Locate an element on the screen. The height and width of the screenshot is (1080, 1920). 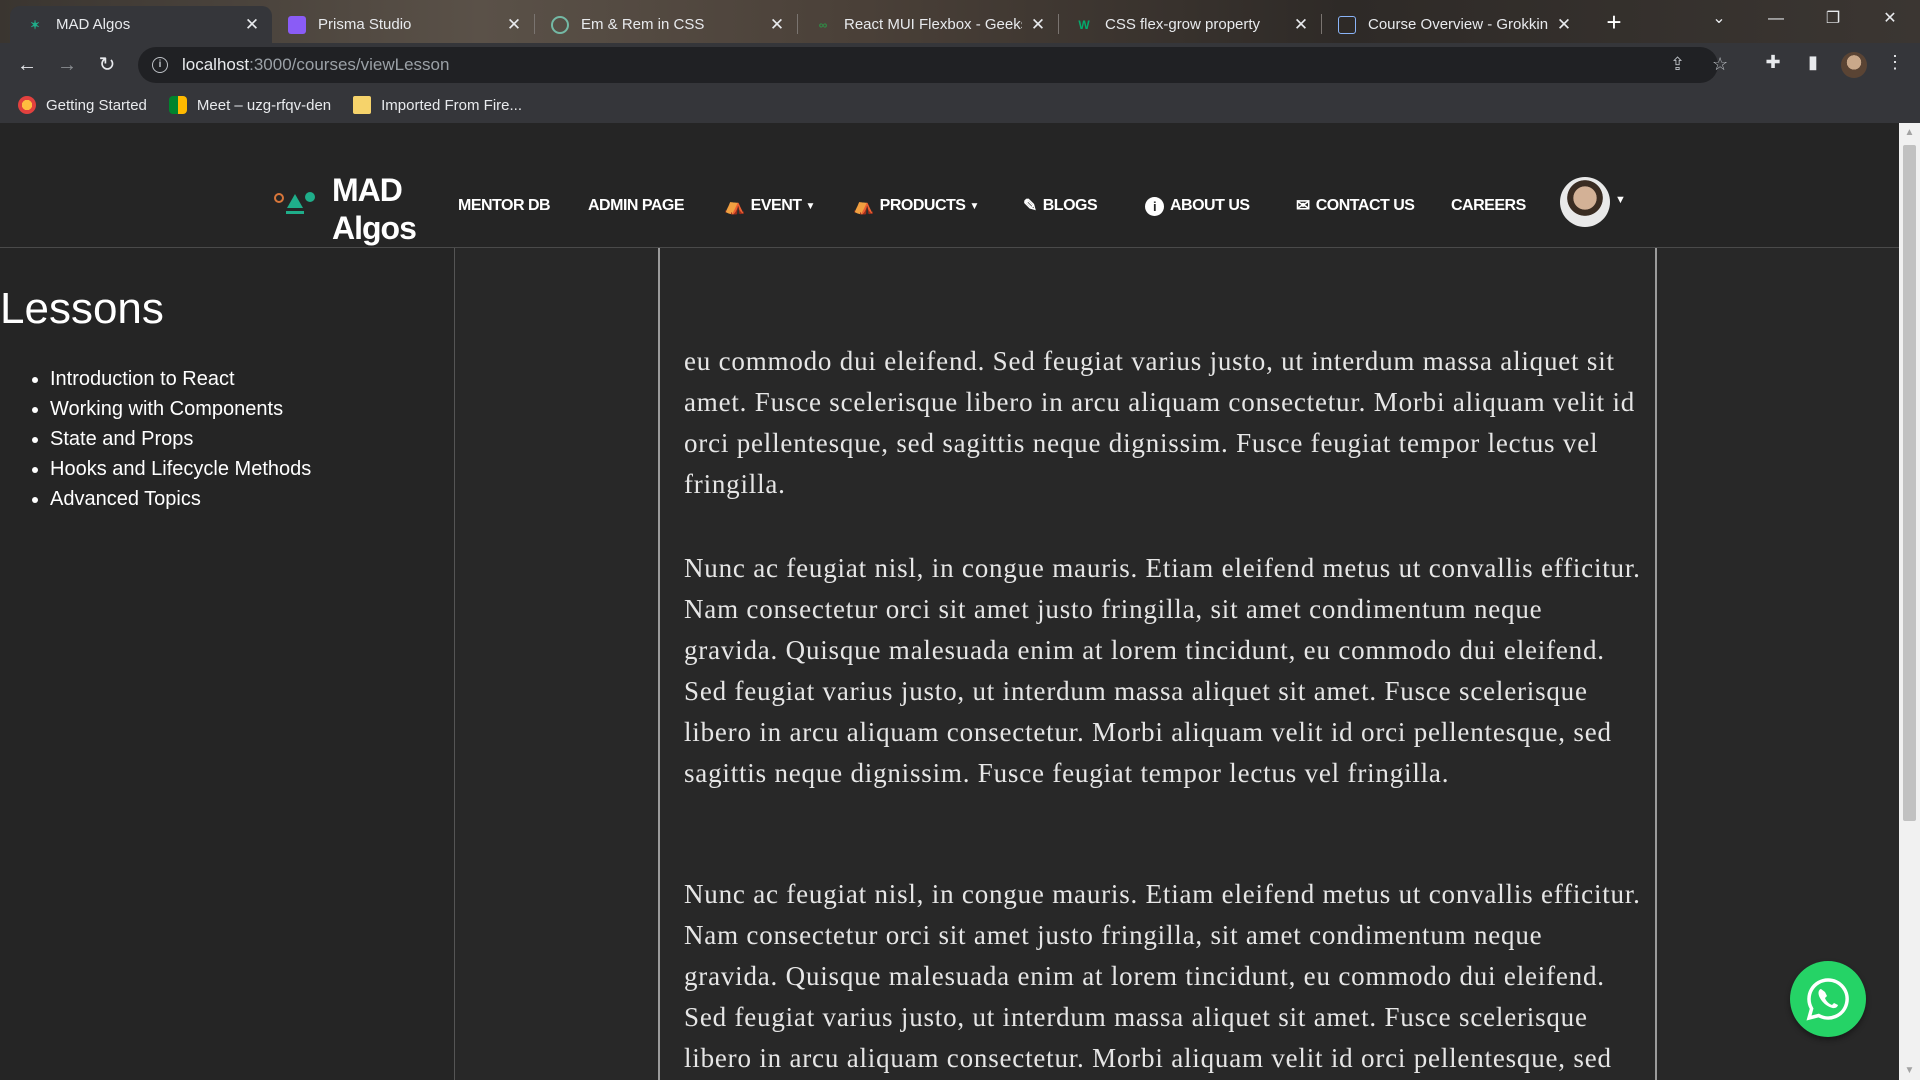
reload-icon: ↻ is located at coordinates (107, 65).